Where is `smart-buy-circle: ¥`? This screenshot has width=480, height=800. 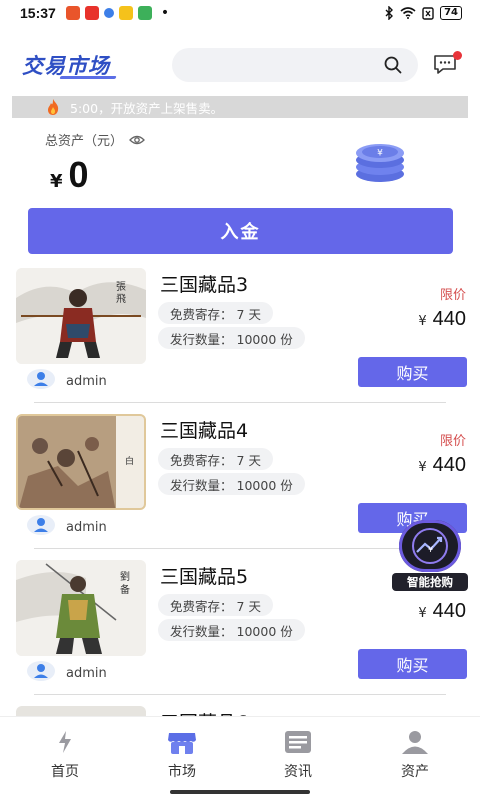 smart-buy-circle: ¥ is located at coordinates (430, 546).